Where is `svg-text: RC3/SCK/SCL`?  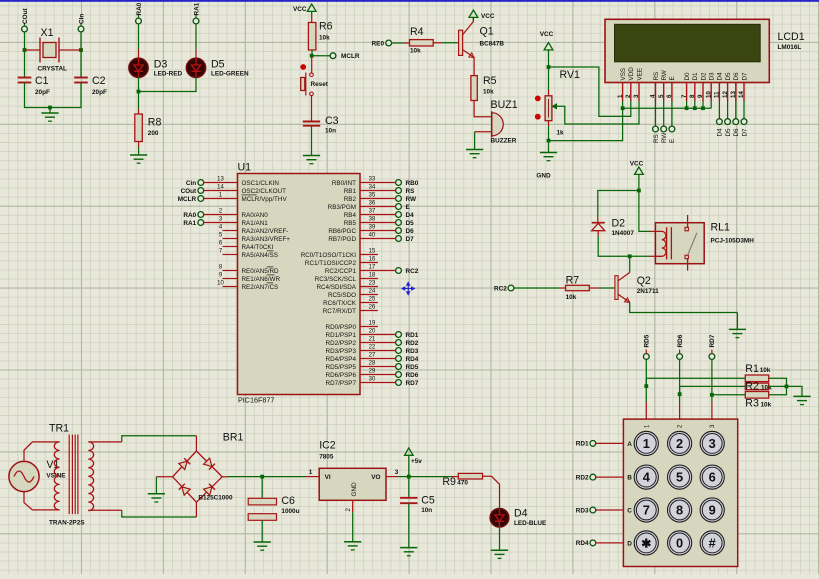
svg-text: RC3/SCK/SCL is located at coordinates (336, 279).